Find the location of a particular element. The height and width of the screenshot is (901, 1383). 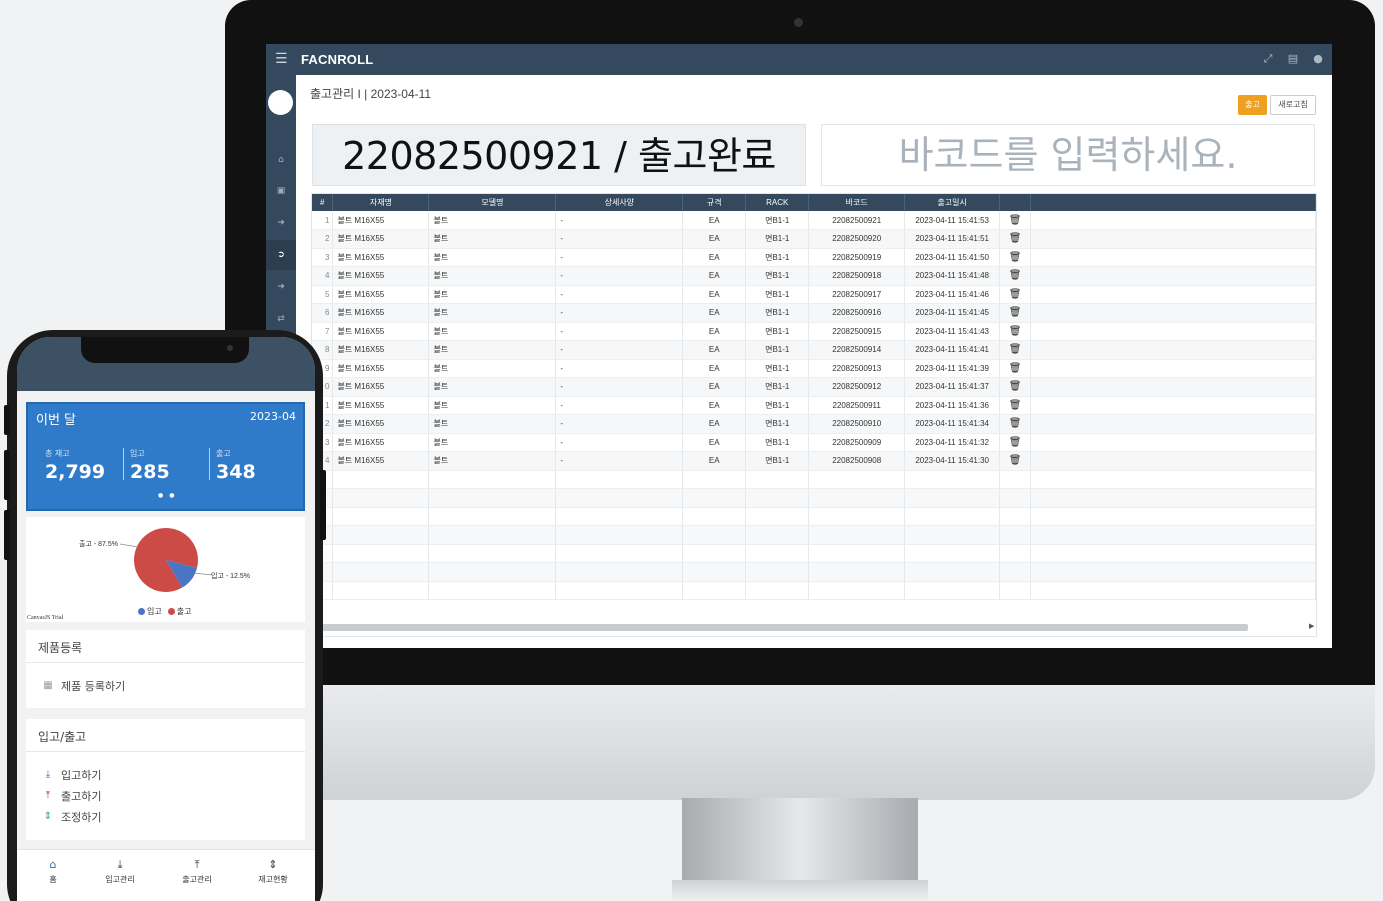

pie-label-inbound: 입고 - 12.5% is located at coordinates (230, 576).